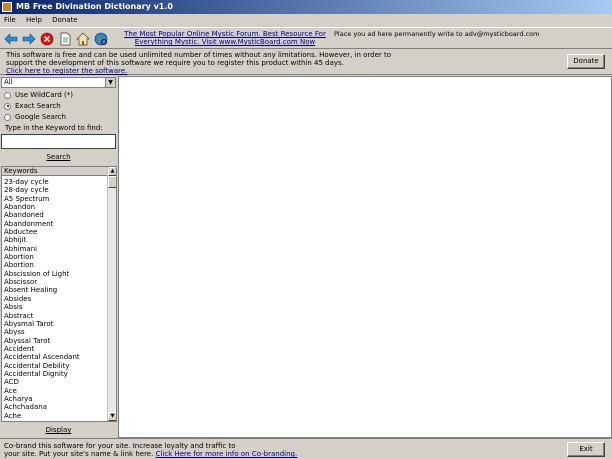  Describe the element at coordinates (101, 39) in the screenshot. I see `globe-icon` at that location.